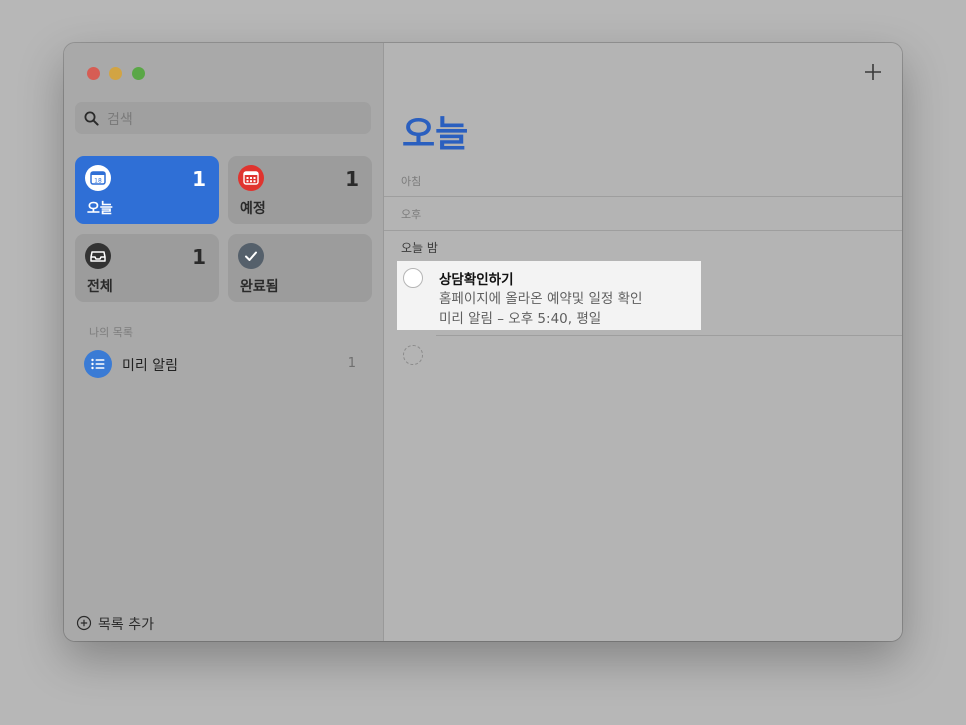  What do you see at coordinates (411, 214) in the screenshot?
I see `section-afternoon: 오후` at bounding box center [411, 214].